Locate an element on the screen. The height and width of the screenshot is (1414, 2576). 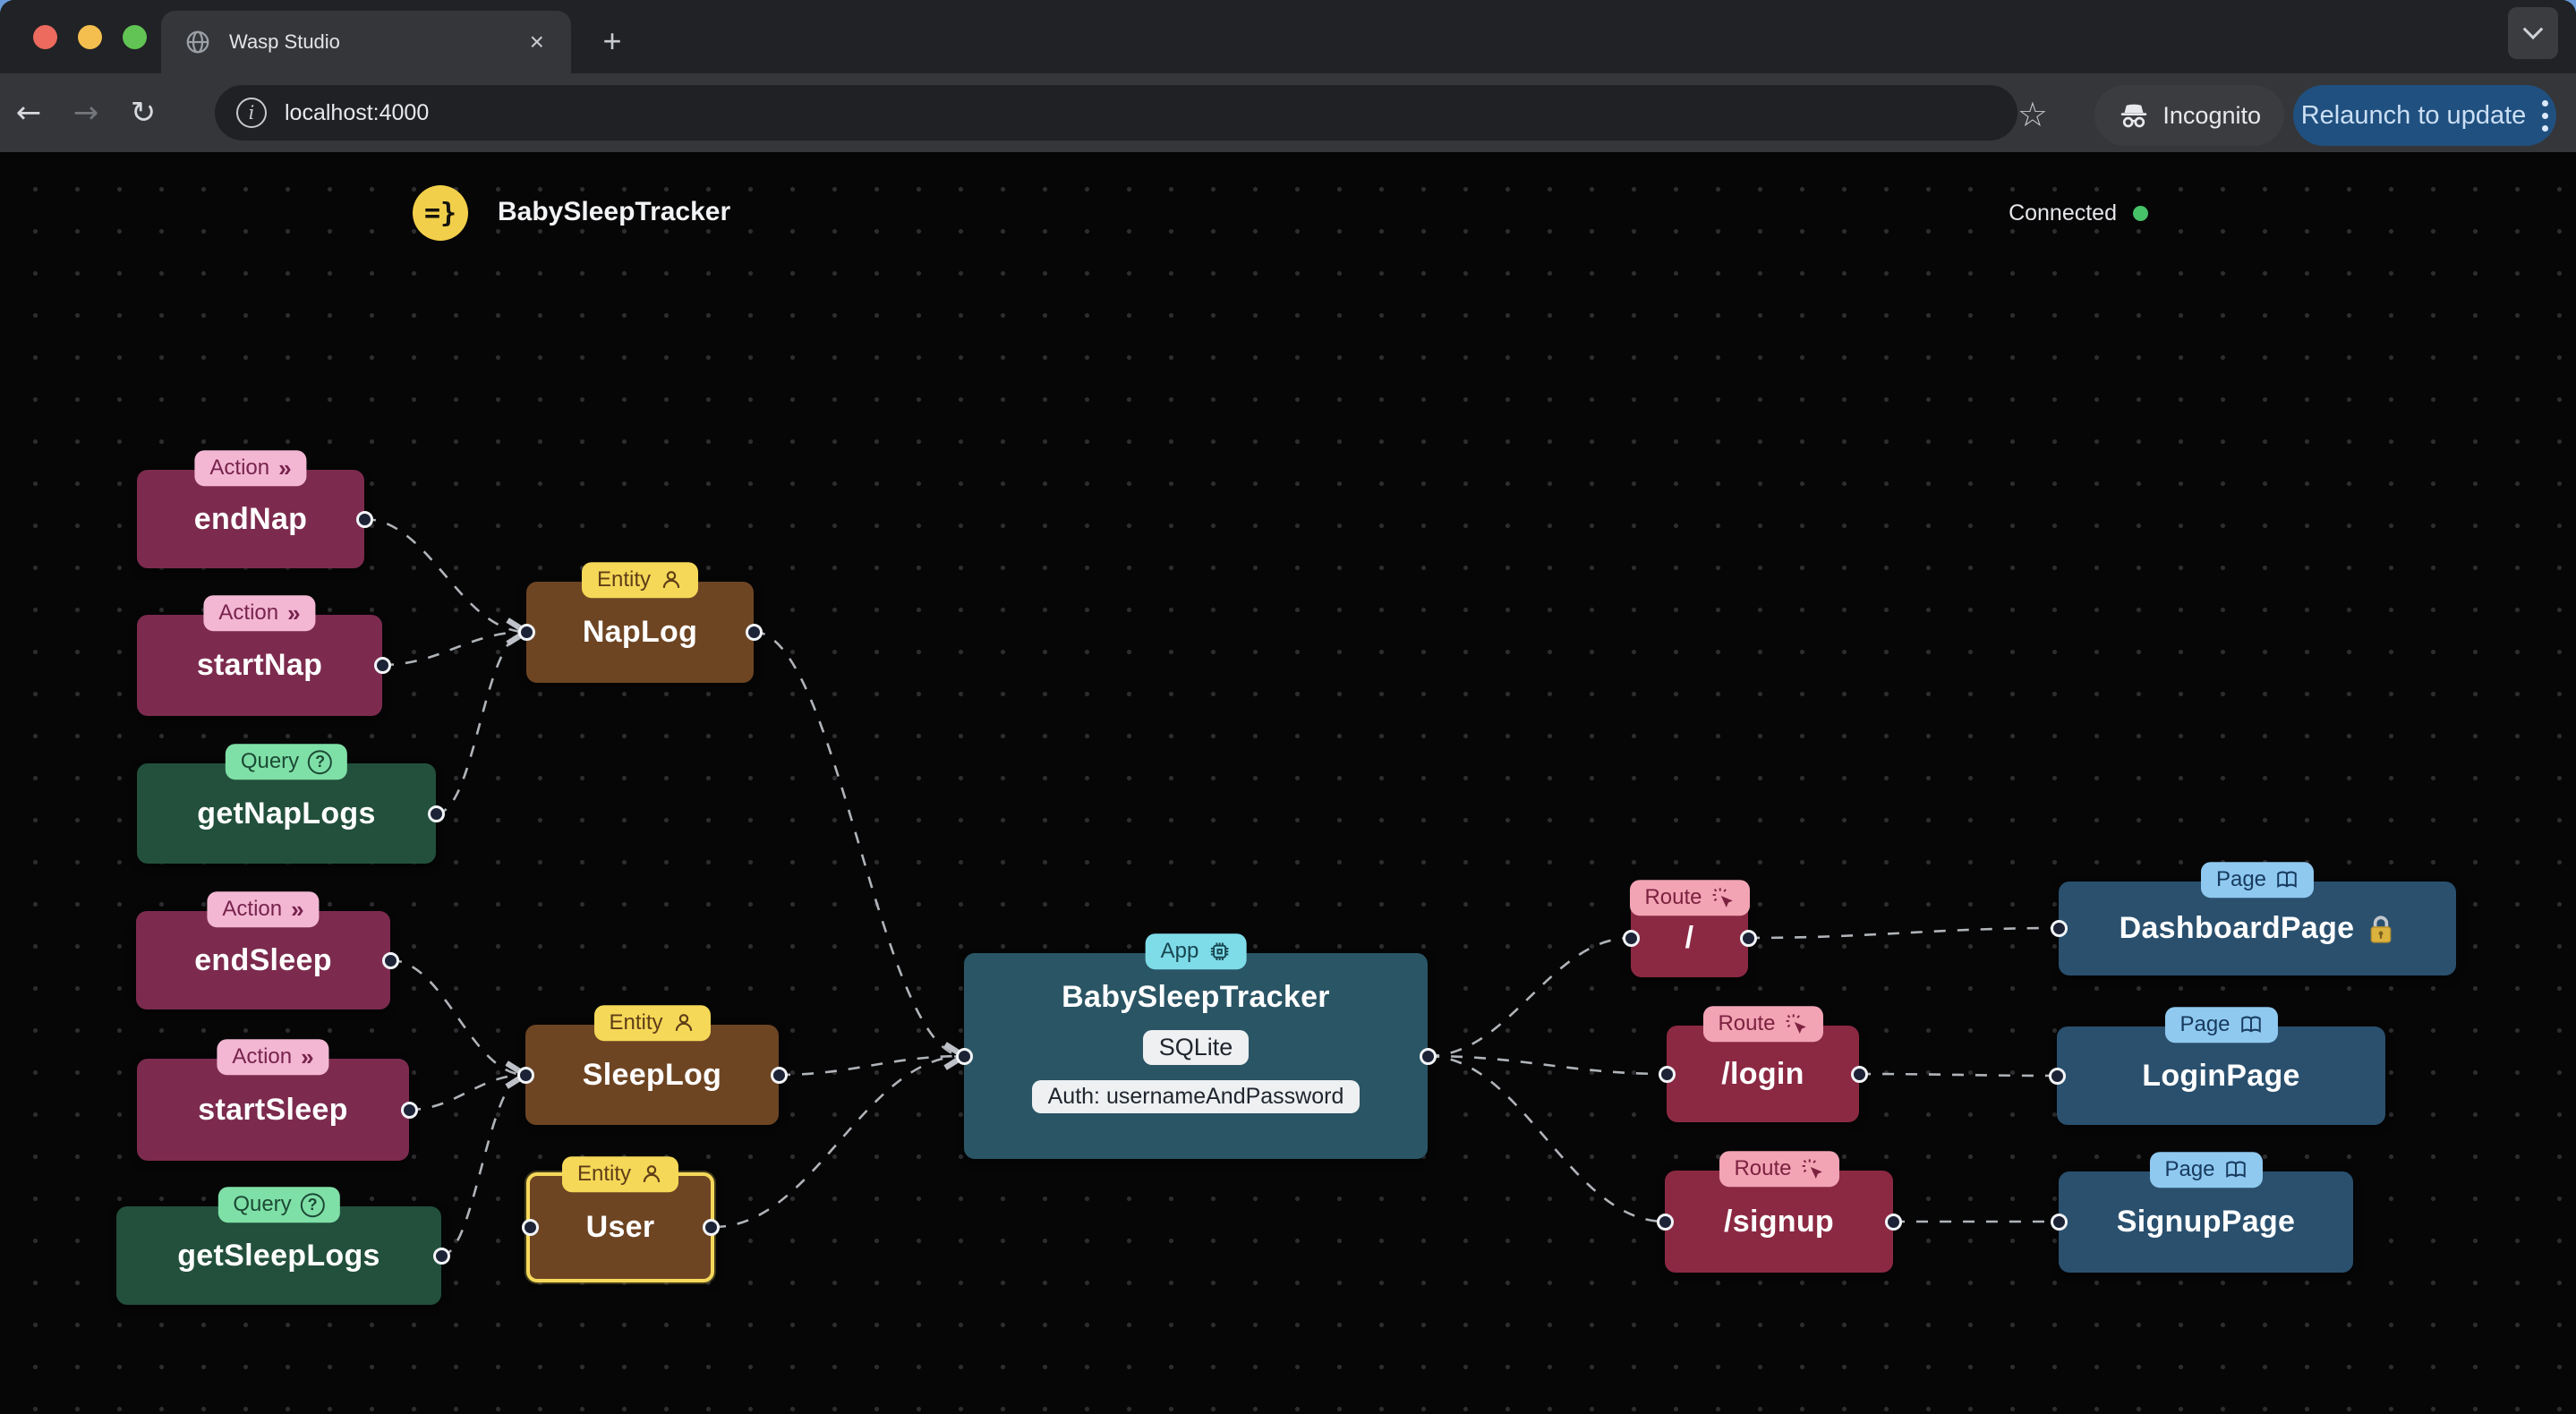
url-bar: i localhost:4000 is located at coordinates (1116, 113).